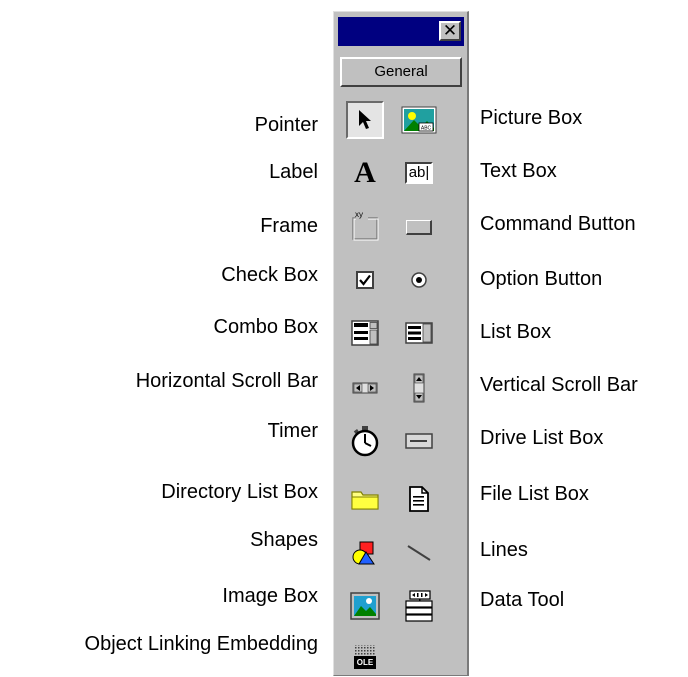  I want to click on picture-box-icon: ABC, so click(419, 120).